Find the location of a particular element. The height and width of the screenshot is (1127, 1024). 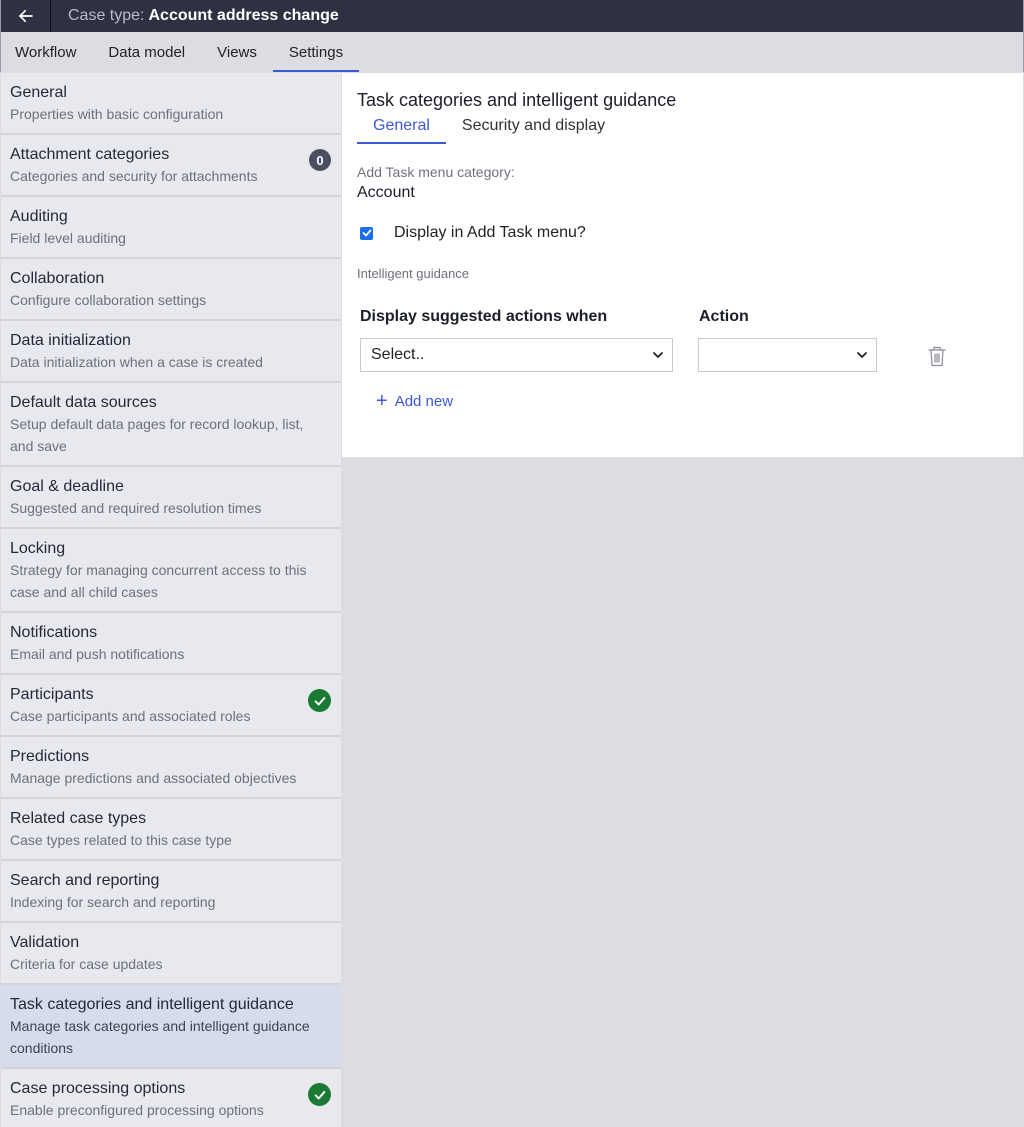

panel-title: Task categories and intelligent guidance is located at coordinates (517, 100).